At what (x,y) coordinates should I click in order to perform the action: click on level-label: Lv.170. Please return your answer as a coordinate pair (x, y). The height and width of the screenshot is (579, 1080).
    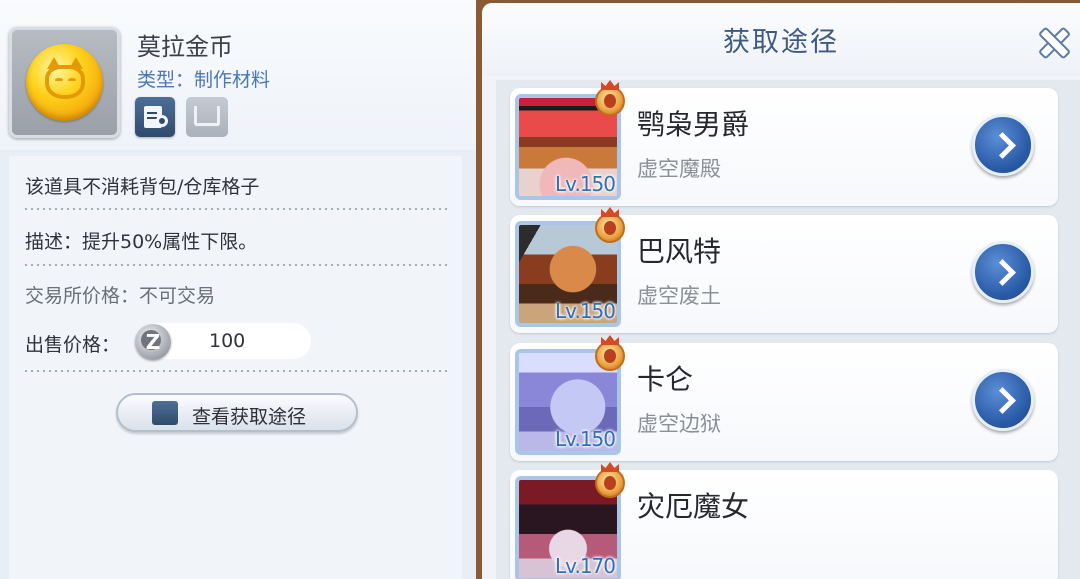
    Looking at the image, I should click on (585, 566).